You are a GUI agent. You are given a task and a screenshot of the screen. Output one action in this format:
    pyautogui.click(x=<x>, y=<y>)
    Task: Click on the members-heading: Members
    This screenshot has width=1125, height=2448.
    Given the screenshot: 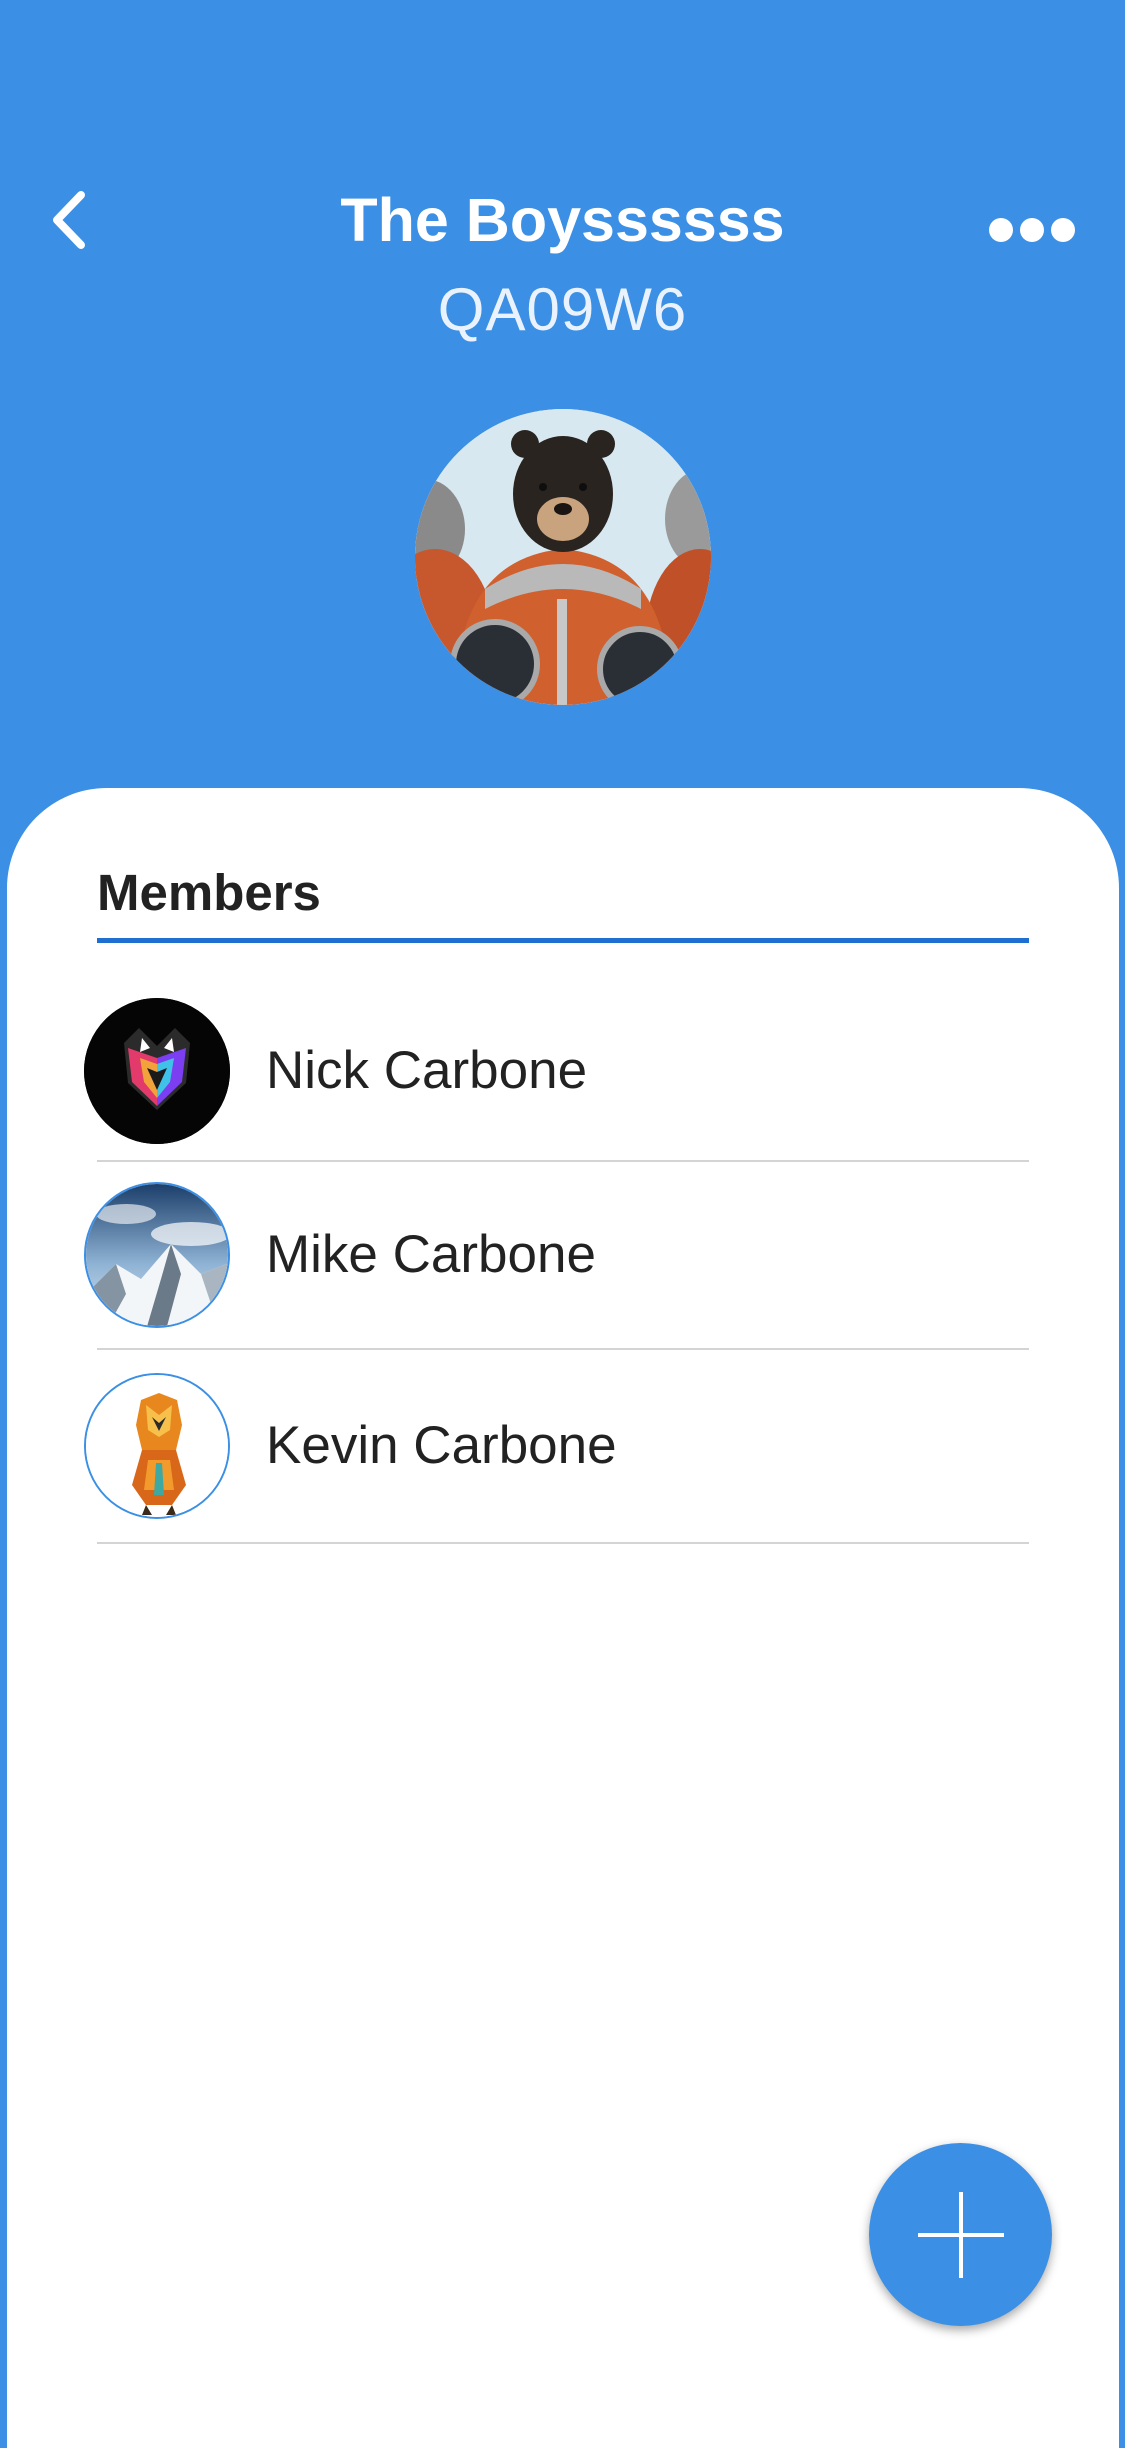 What is the action you would take?
    pyautogui.click(x=209, y=892)
    